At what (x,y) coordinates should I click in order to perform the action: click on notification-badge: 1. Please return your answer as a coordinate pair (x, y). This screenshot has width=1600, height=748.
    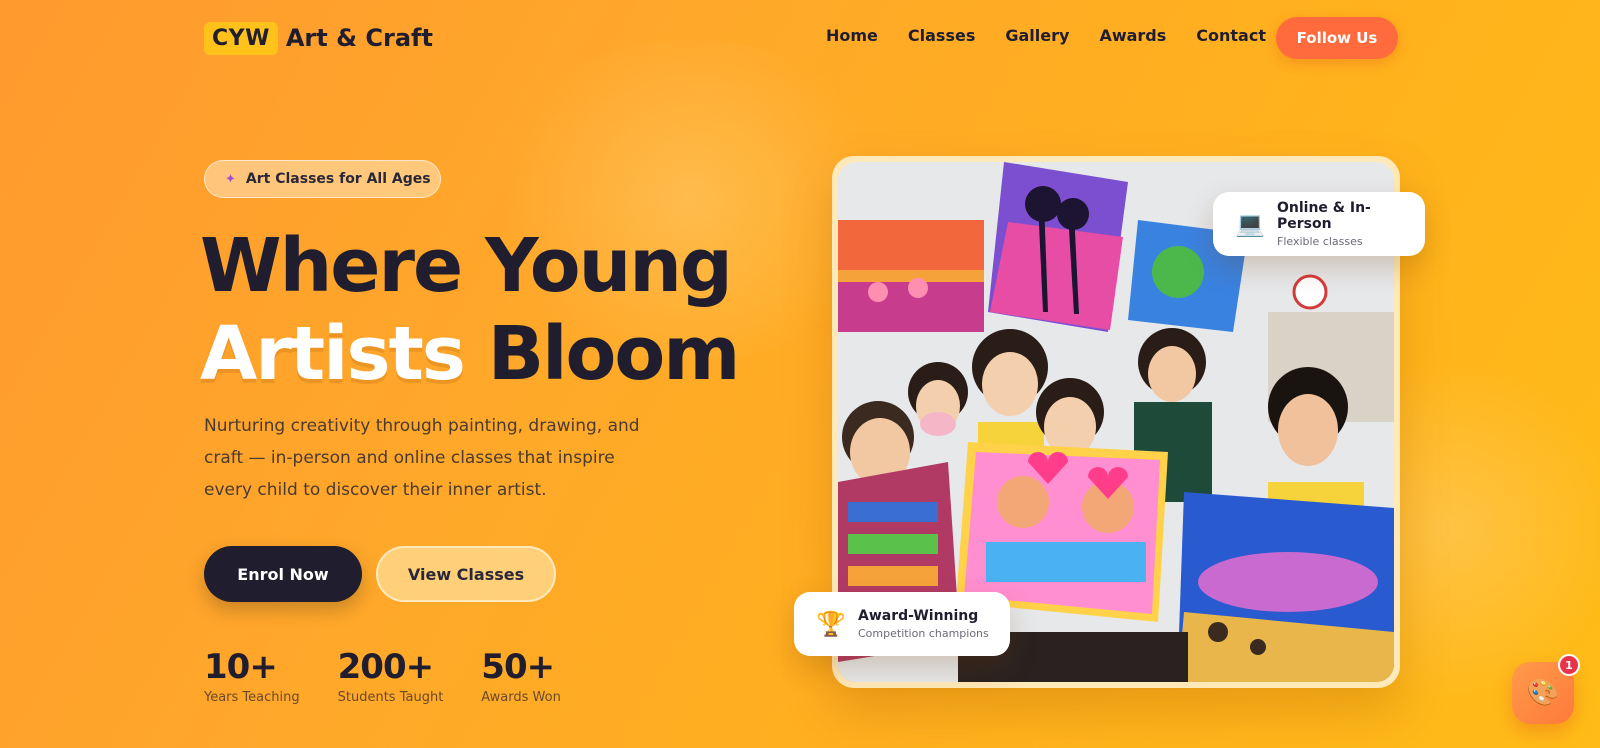
    Looking at the image, I should click on (1569, 665).